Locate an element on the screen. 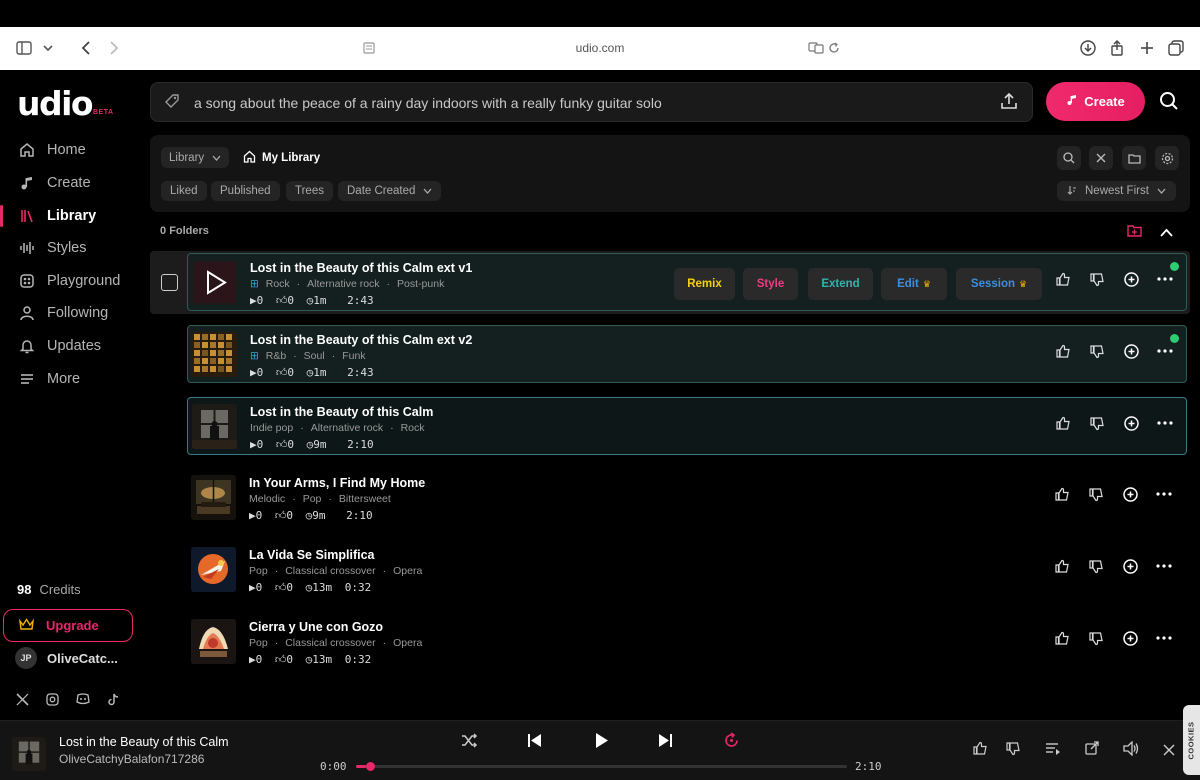  close-icon is located at coordinates (1101, 158).